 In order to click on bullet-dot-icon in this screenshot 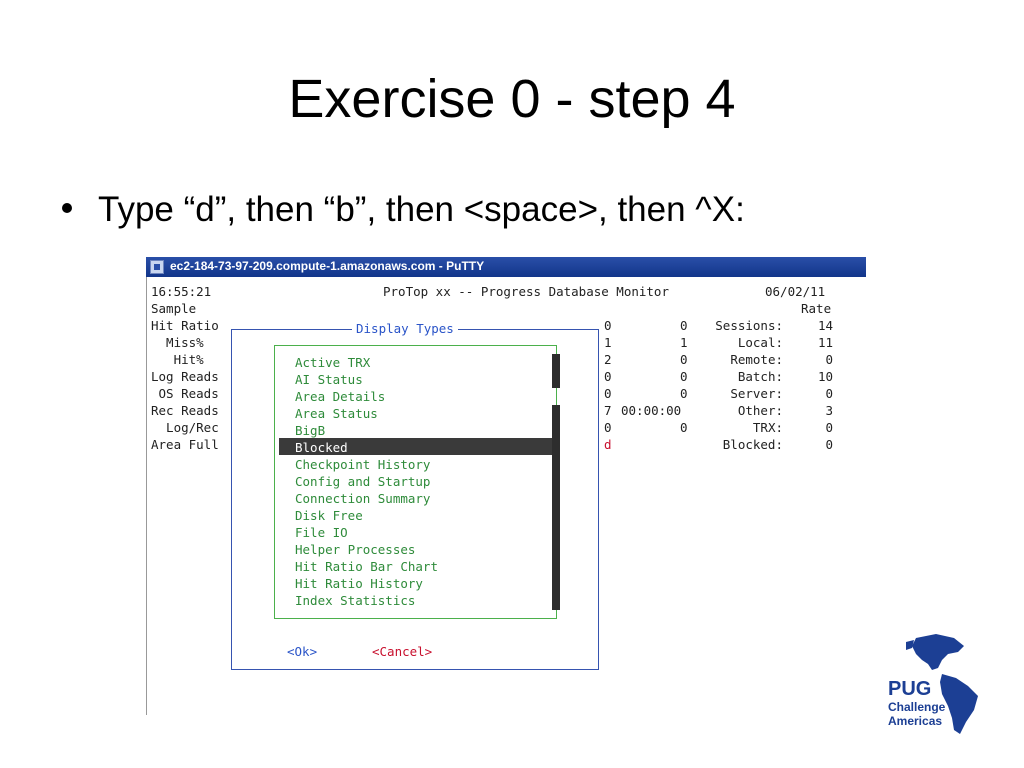, I will do `click(67, 207)`.